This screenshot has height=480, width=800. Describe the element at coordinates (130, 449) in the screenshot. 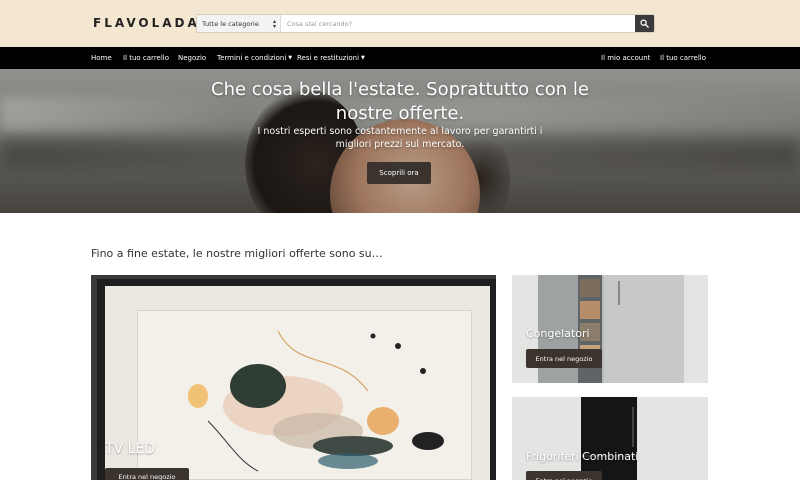

I see `card-label: TV LED` at that location.